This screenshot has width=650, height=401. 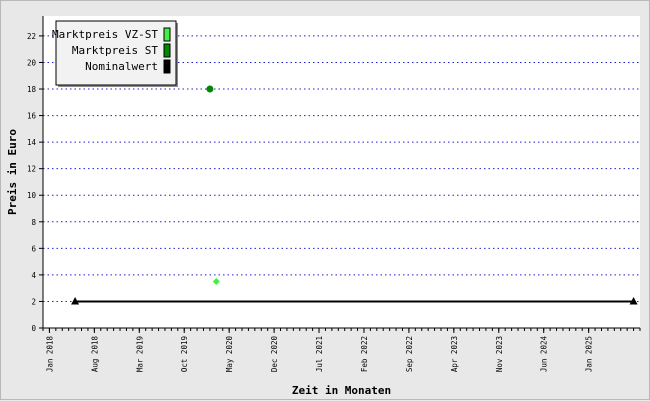 I want to click on y-tick-label: 0, so click(x=33, y=328).